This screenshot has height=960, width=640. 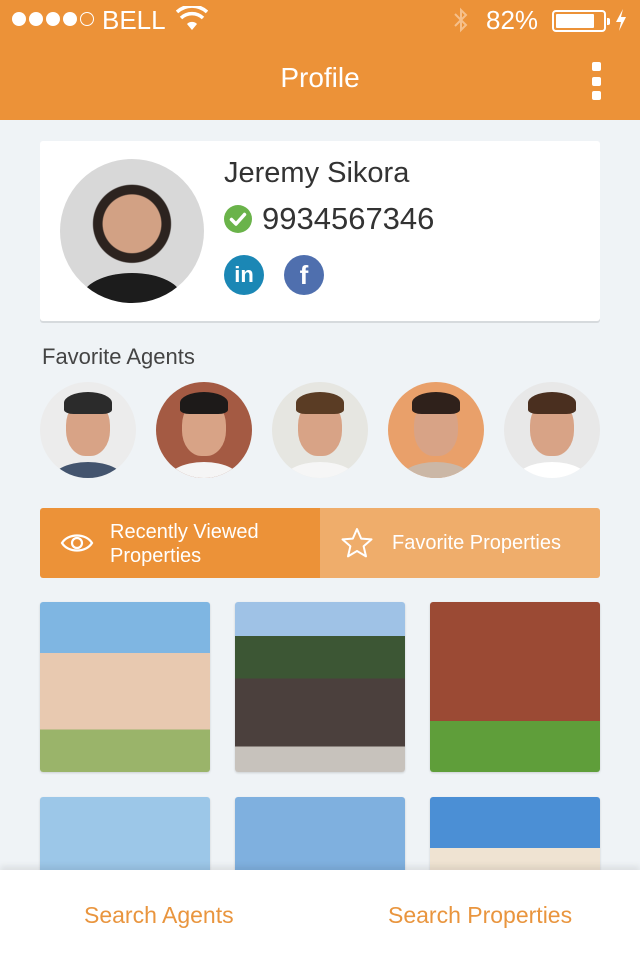 What do you see at coordinates (480, 915) in the screenshot?
I see `search-properties-tab: Search Properties` at bounding box center [480, 915].